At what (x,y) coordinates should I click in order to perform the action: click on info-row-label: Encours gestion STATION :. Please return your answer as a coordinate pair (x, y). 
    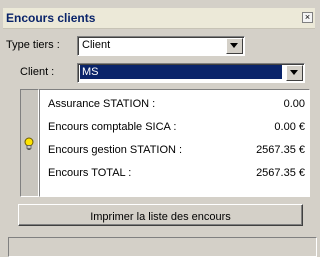
    Looking at the image, I should click on (115, 150).